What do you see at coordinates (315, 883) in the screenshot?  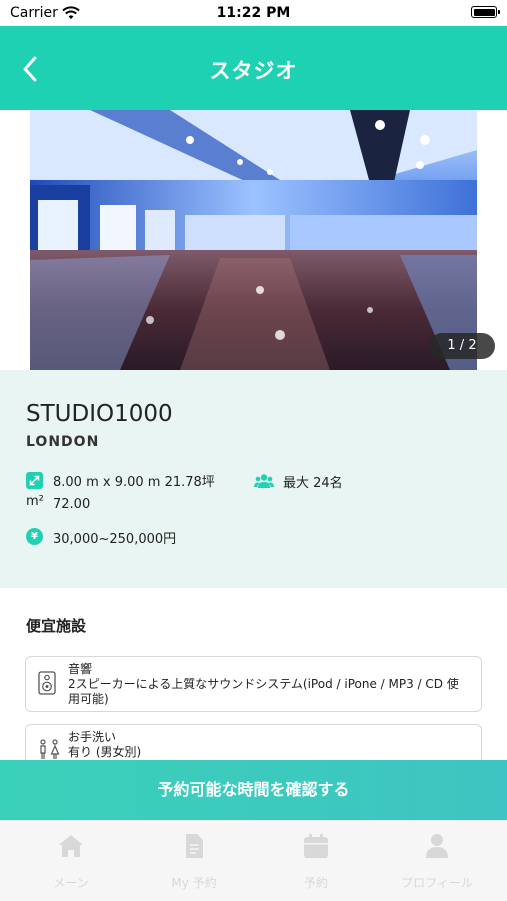 I see `tab-label: 予約` at bounding box center [315, 883].